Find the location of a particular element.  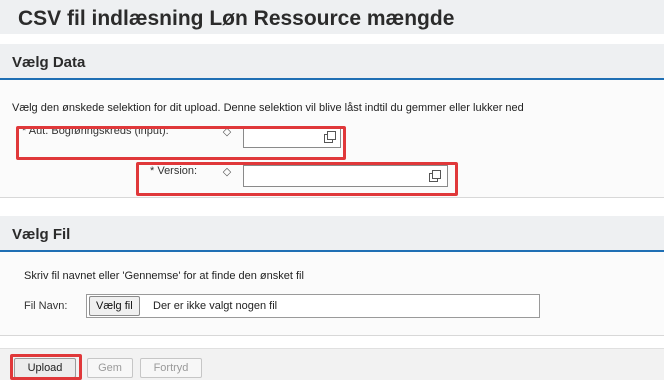

page-header: CSV fil indlæsning Løn Ressource mængde is located at coordinates (332, 17).